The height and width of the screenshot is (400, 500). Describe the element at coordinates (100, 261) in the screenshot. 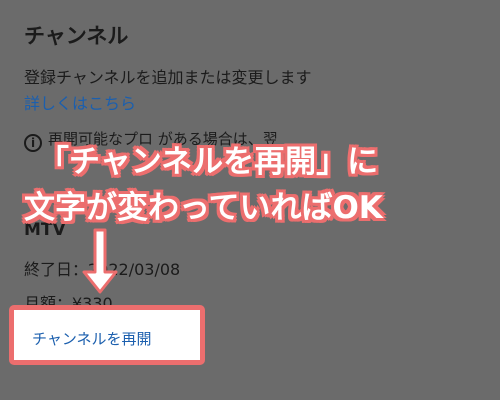

I see `down-arrow-icon` at that location.